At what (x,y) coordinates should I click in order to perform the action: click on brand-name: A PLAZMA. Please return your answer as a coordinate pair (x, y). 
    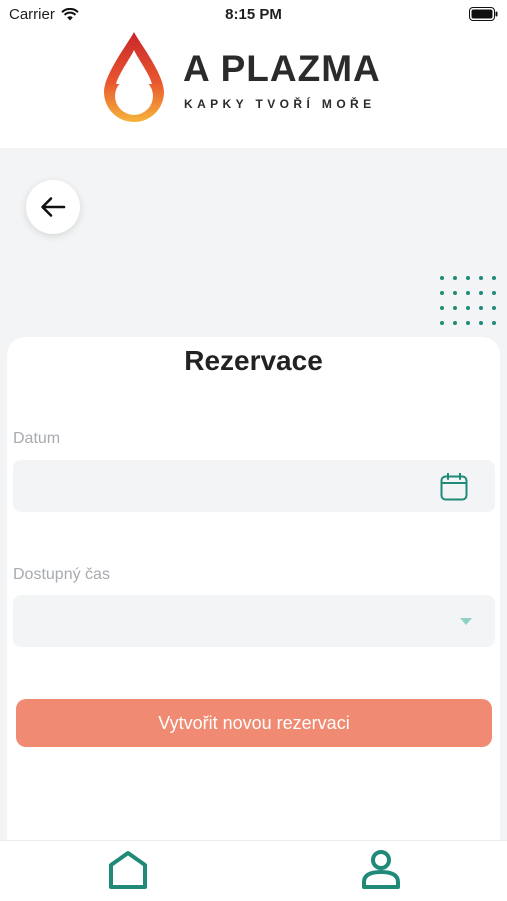
    Looking at the image, I should click on (282, 68).